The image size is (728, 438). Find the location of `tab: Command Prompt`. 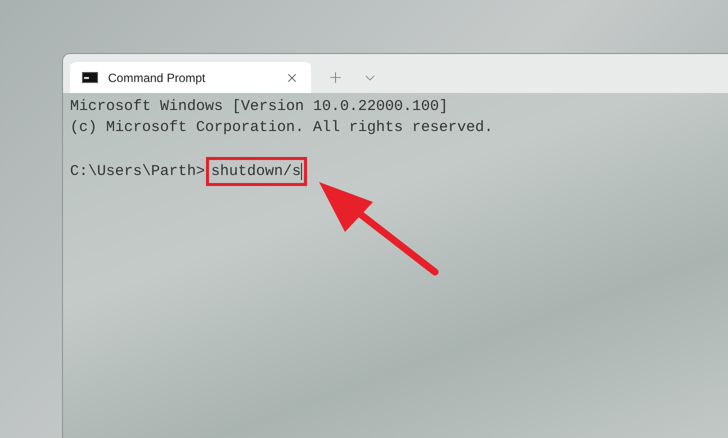

tab: Command Prompt is located at coordinates (190, 77).